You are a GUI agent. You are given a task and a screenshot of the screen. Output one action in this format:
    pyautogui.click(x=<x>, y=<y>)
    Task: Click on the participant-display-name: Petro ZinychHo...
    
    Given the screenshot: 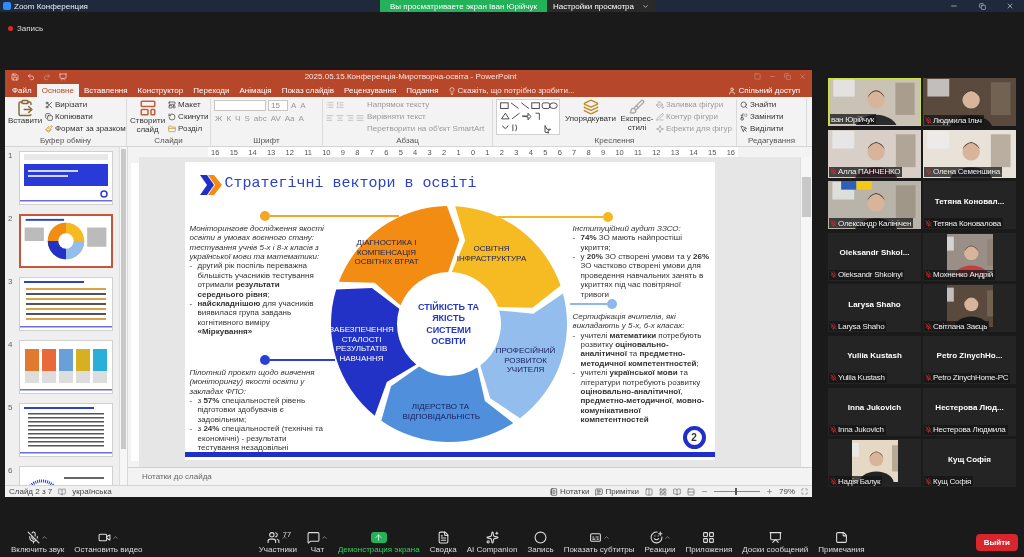 What is the action you would take?
    pyautogui.click(x=969, y=356)
    